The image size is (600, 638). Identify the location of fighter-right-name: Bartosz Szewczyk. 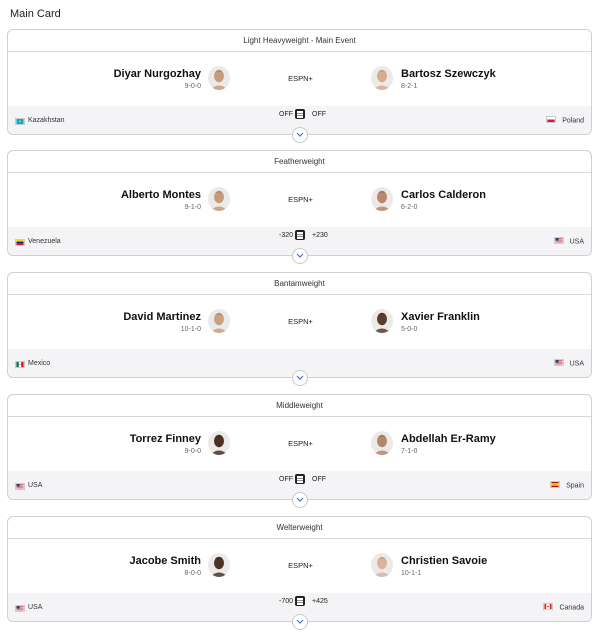
(448, 74).